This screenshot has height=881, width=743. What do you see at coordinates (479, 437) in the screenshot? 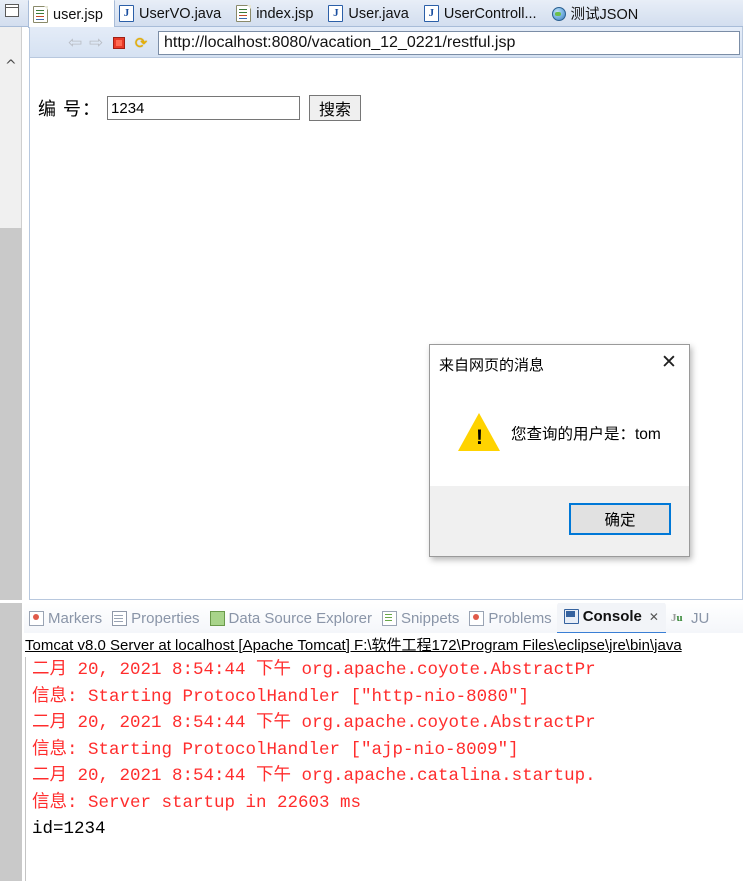
I see `warning-exclamation-glyph: !` at bounding box center [479, 437].